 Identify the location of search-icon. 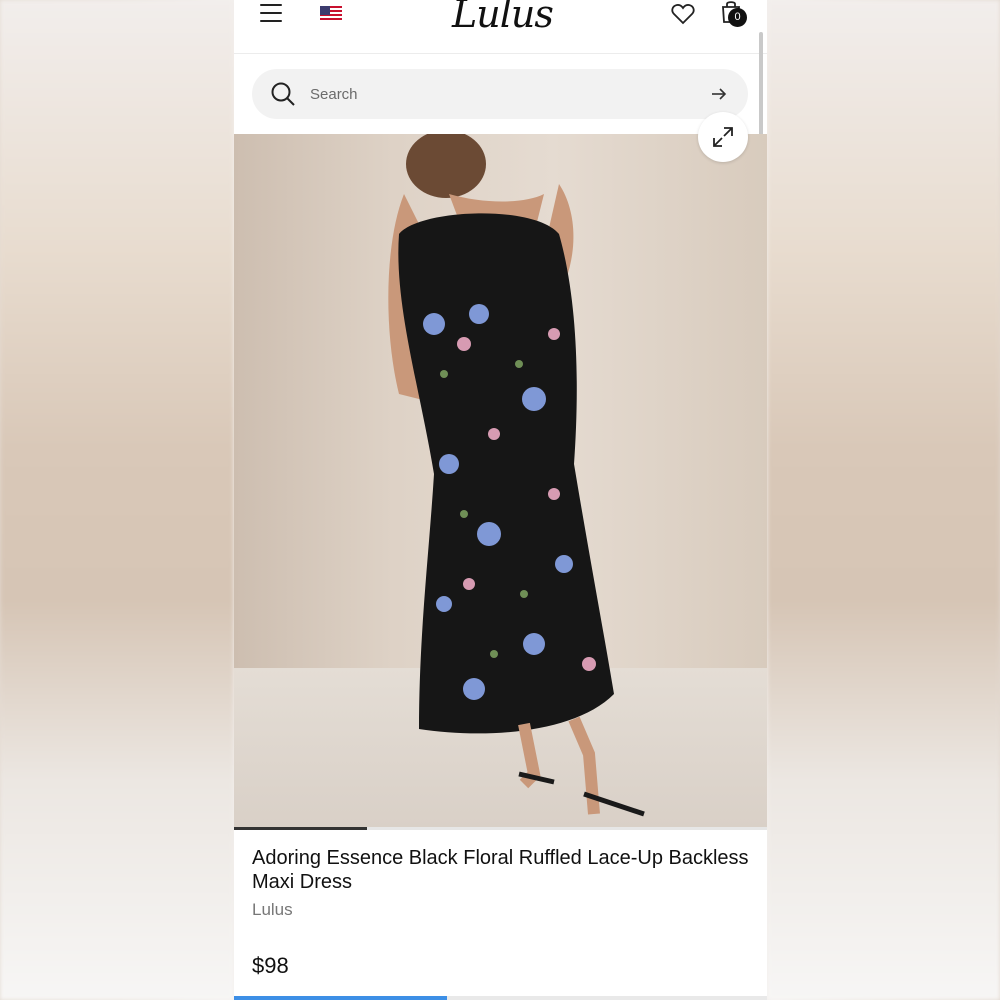
(283, 94).